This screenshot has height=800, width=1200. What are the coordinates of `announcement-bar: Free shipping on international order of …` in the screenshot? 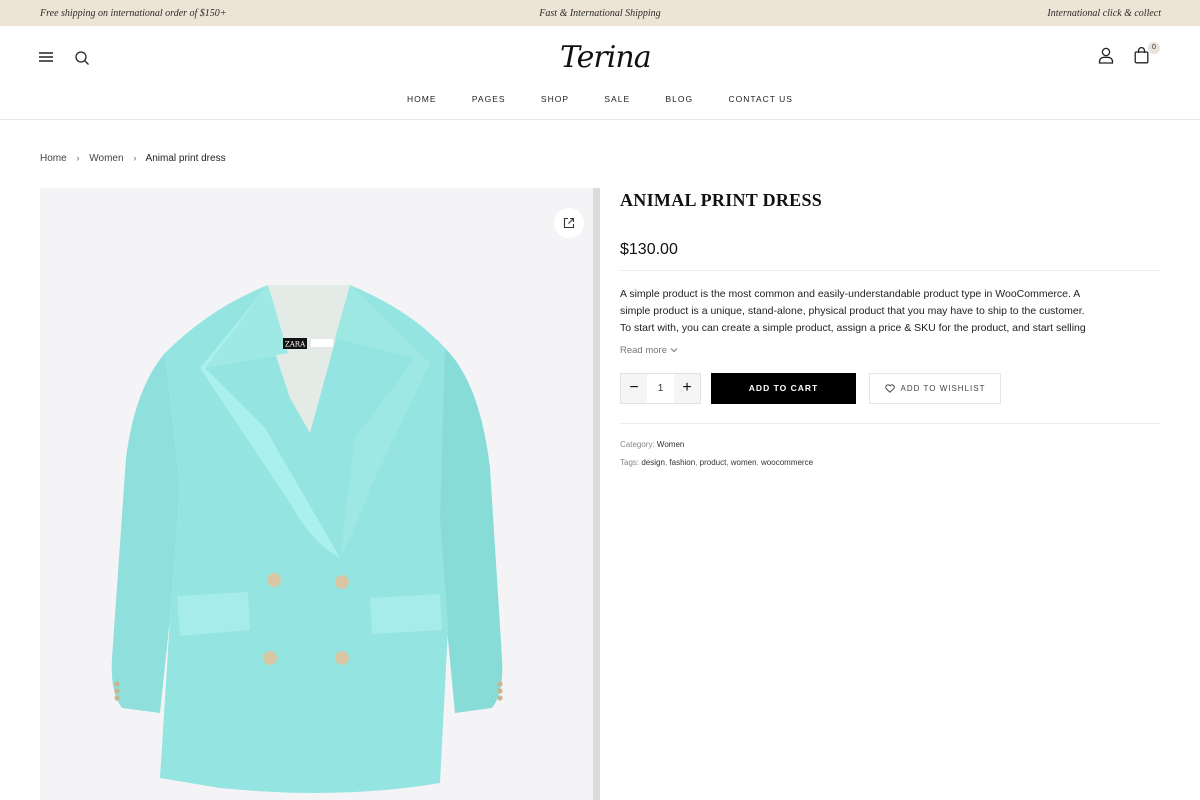 It's located at (600, 13).